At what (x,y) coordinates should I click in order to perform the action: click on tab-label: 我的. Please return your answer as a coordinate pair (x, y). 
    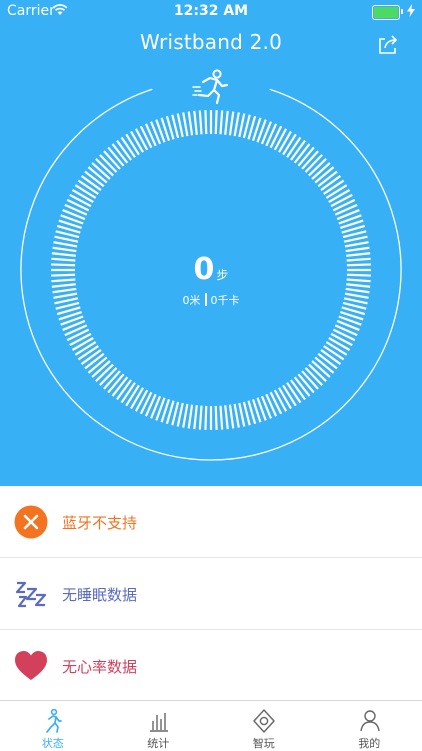
    Looking at the image, I should click on (369, 743).